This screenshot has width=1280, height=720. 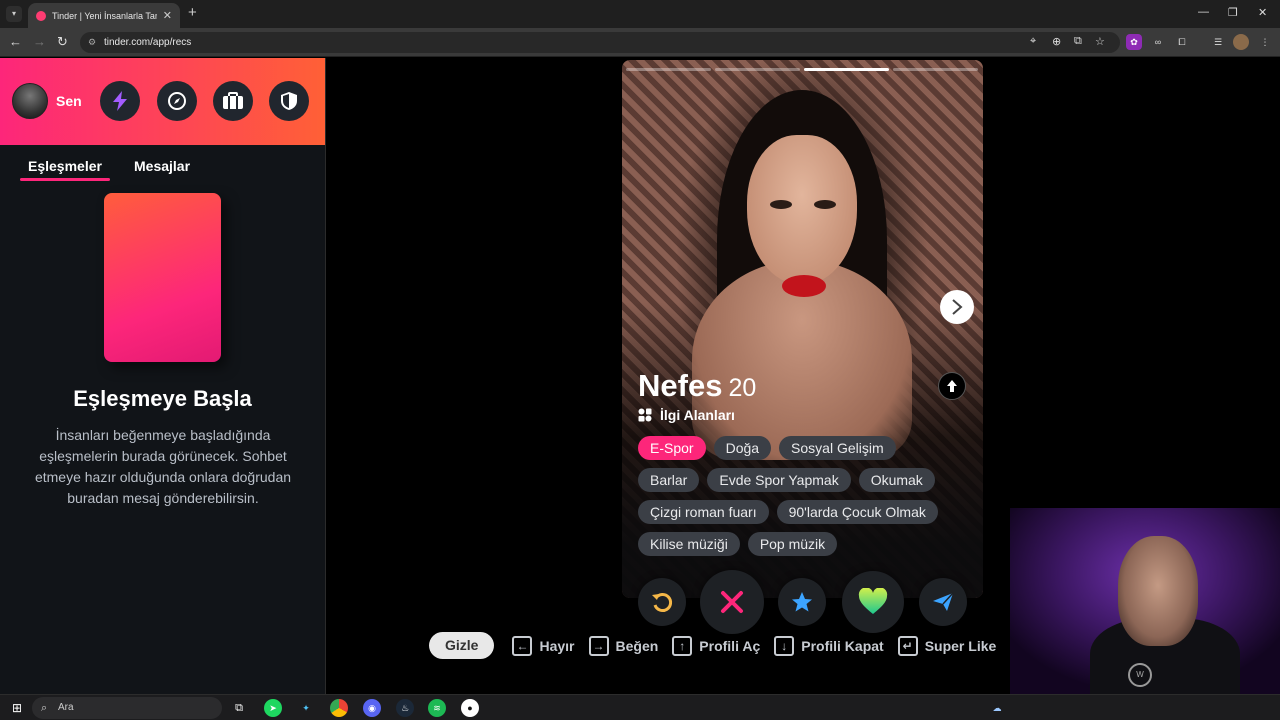 I want to click on glasses-extension-icon: ∞, so click(x=1158, y=42).